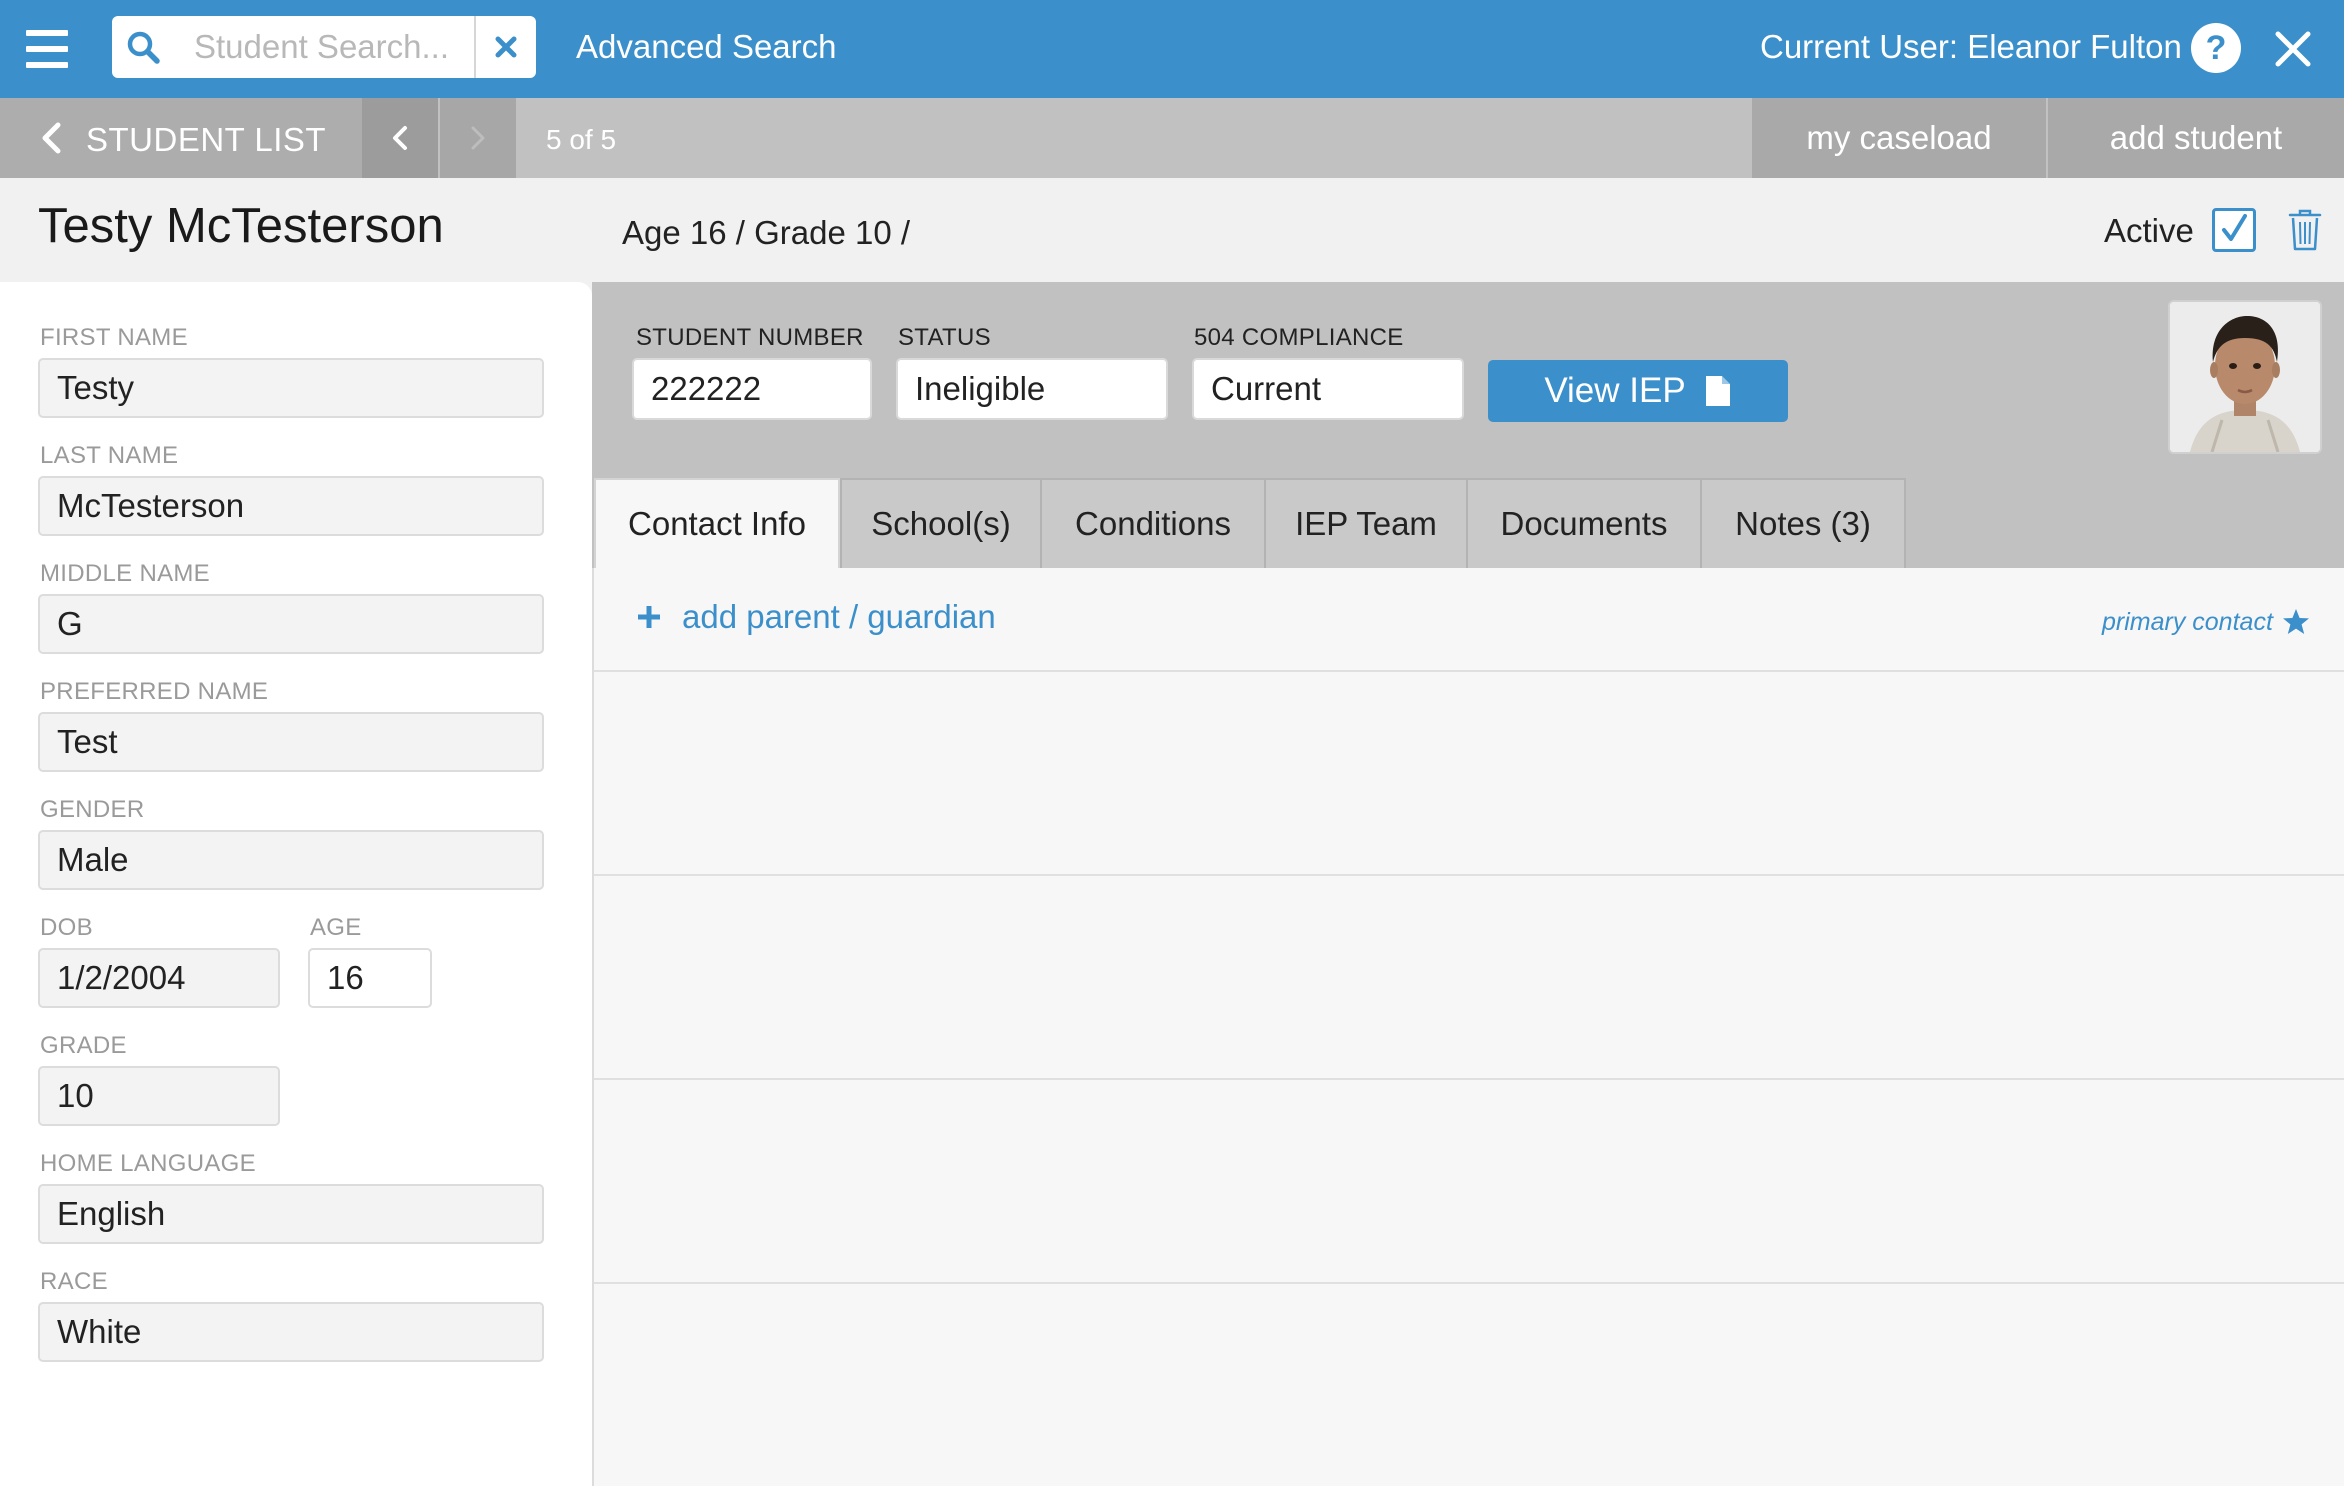  Describe the element at coordinates (2305, 230) in the screenshot. I see `trash-icon` at that location.